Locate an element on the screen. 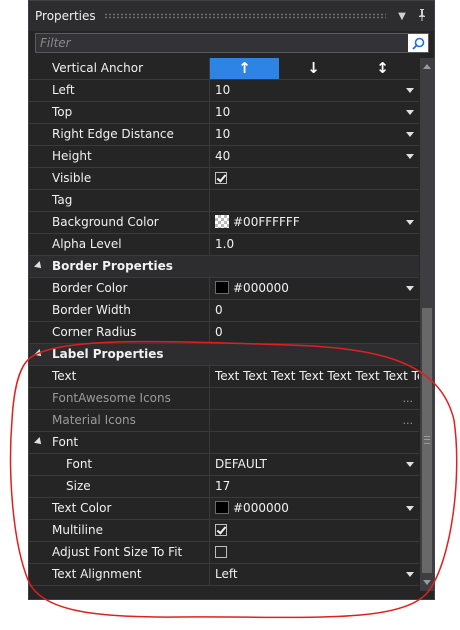  pin-icon is located at coordinates (422, 16).